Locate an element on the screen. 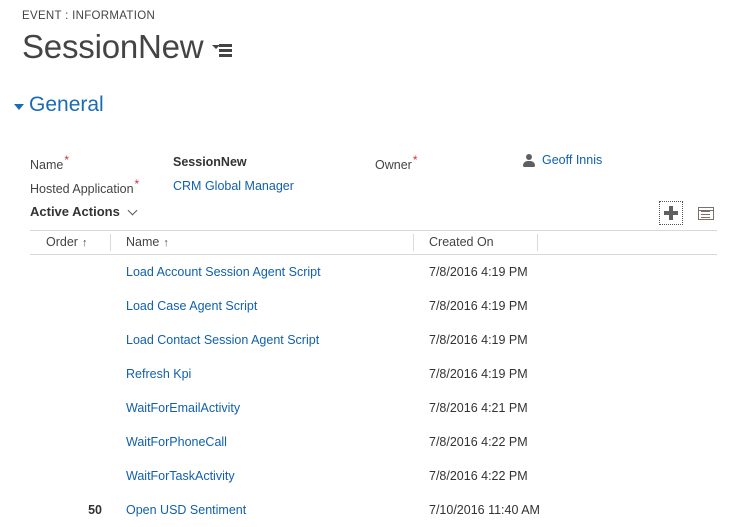 Image resolution: width=731 pixels, height=527 pixels. field-owner-value-wrap: Geoff Innis is located at coordinates (562, 160).